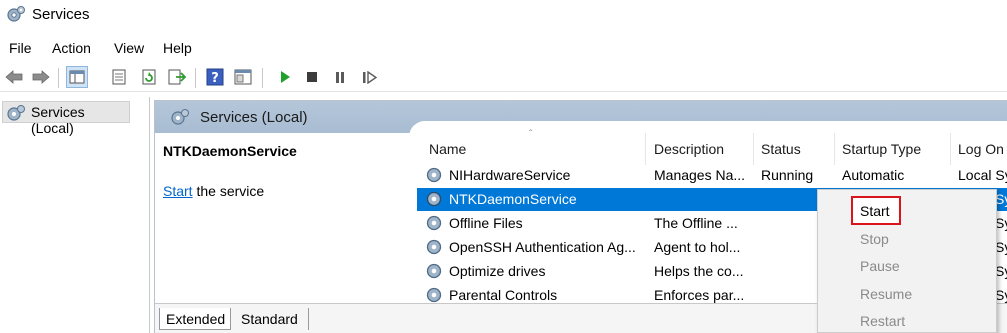 The height and width of the screenshot is (333, 1007). Describe the element at coordinates (77, 77) in the screenshot. I see `show-hide-tree-icon` at that location.